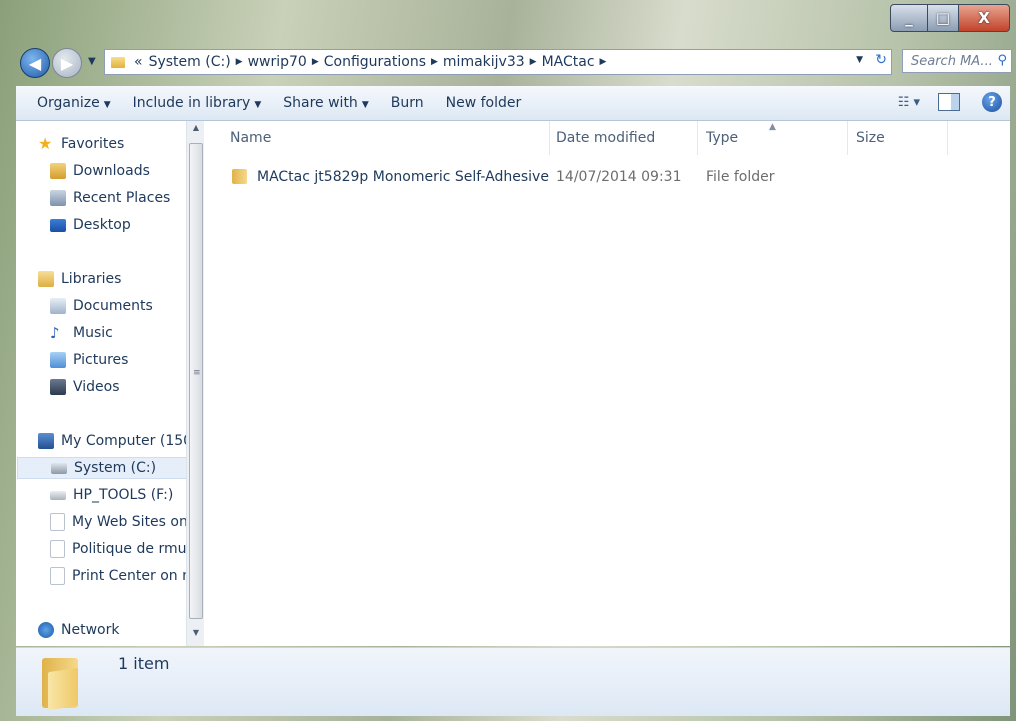  I want to click on sidebar-item-desktop: Desktop, so click(127, 225).